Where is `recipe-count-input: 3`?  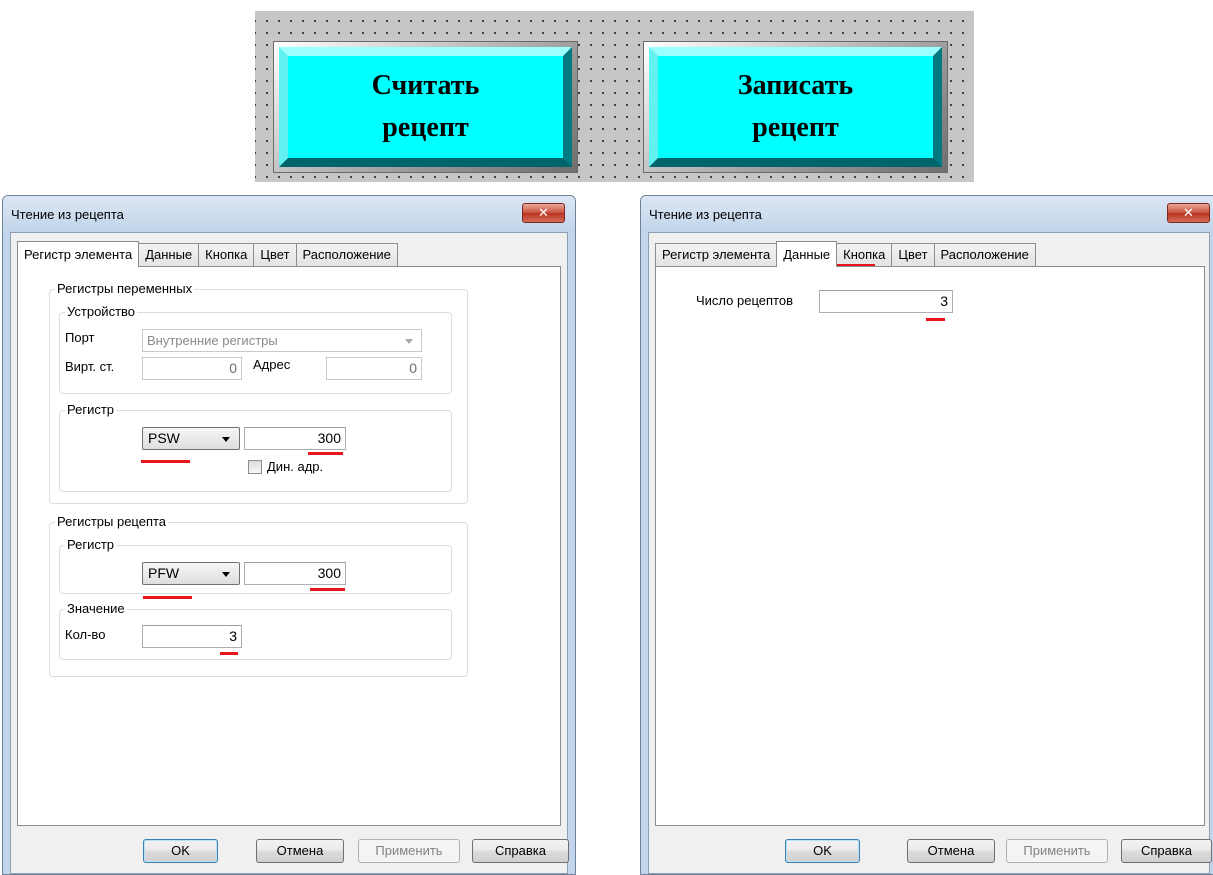
recipe-count-input: 3 is located at coordinates (886, 301).